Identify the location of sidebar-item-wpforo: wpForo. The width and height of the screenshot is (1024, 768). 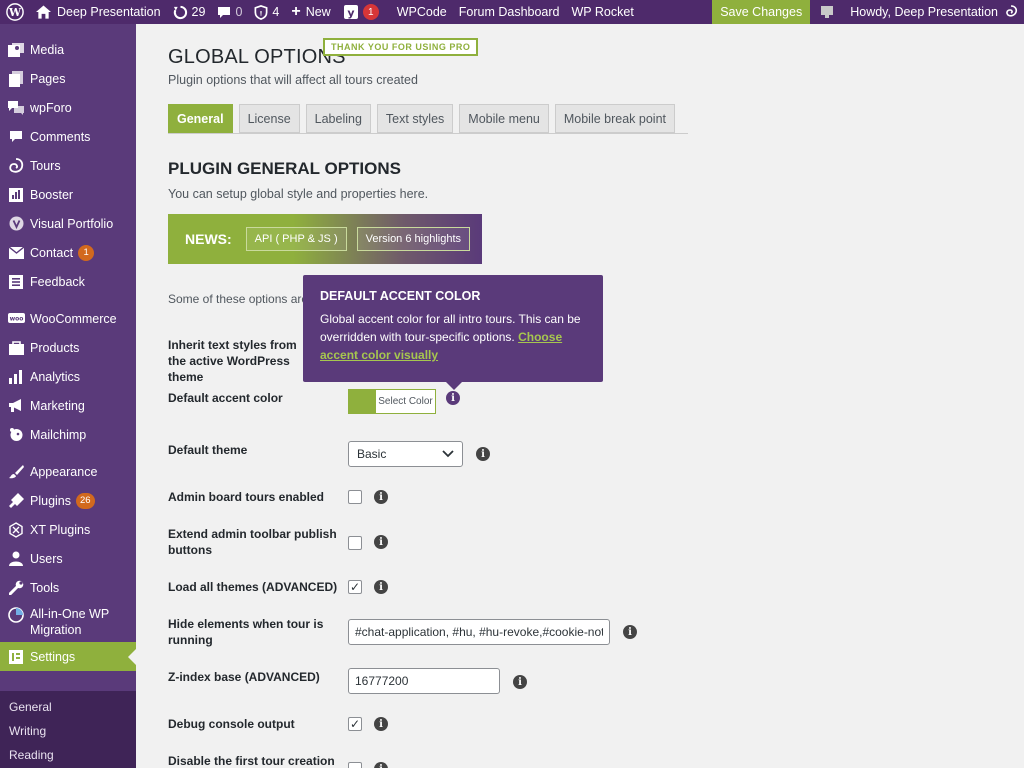
(68, 107).